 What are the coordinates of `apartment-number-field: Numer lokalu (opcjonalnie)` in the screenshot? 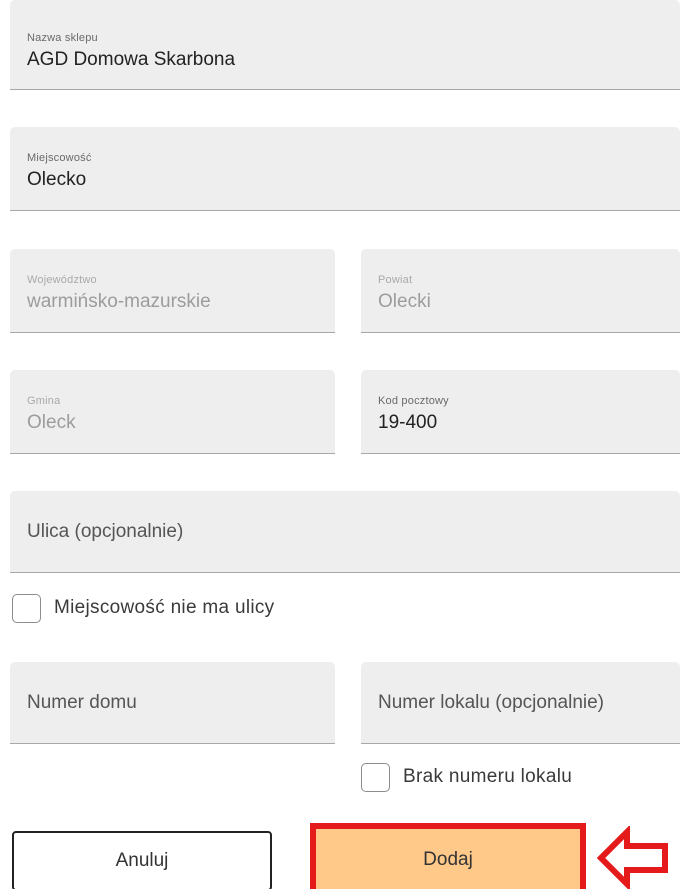 It's located at (520, 703).